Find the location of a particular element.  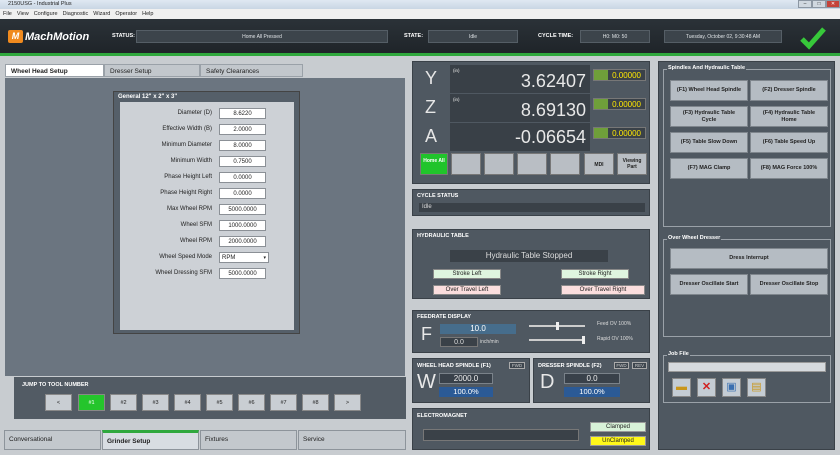

feedrate-actual: 0.0 is located at coordinates (459, 342).